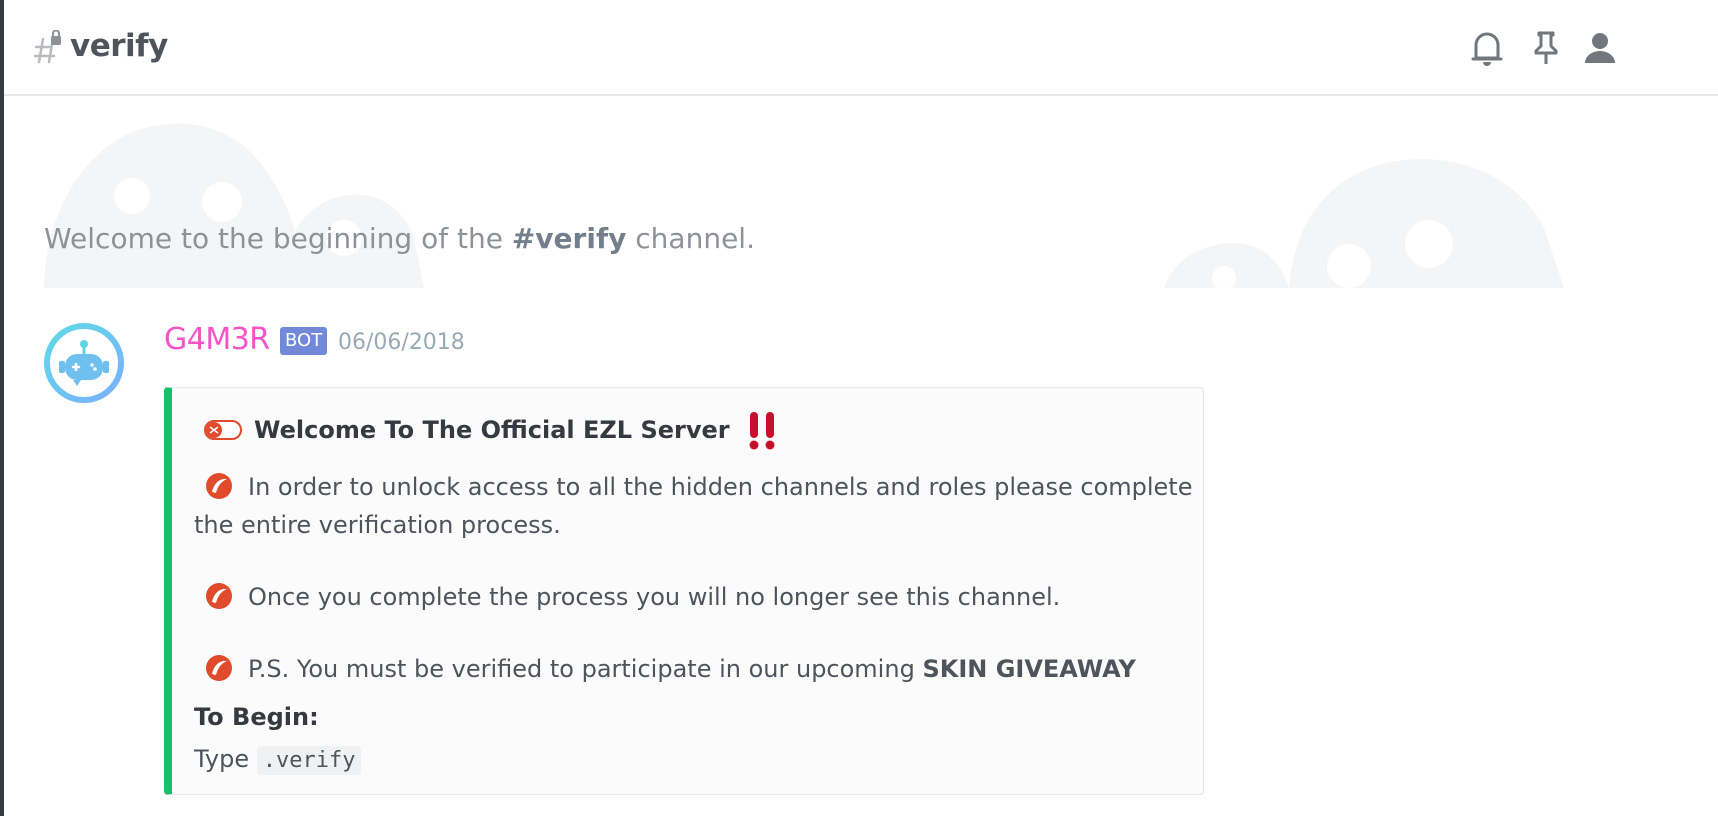 This screenshot has width=1718, height=816. I want to click on pin-icon, so click(1546, 48).